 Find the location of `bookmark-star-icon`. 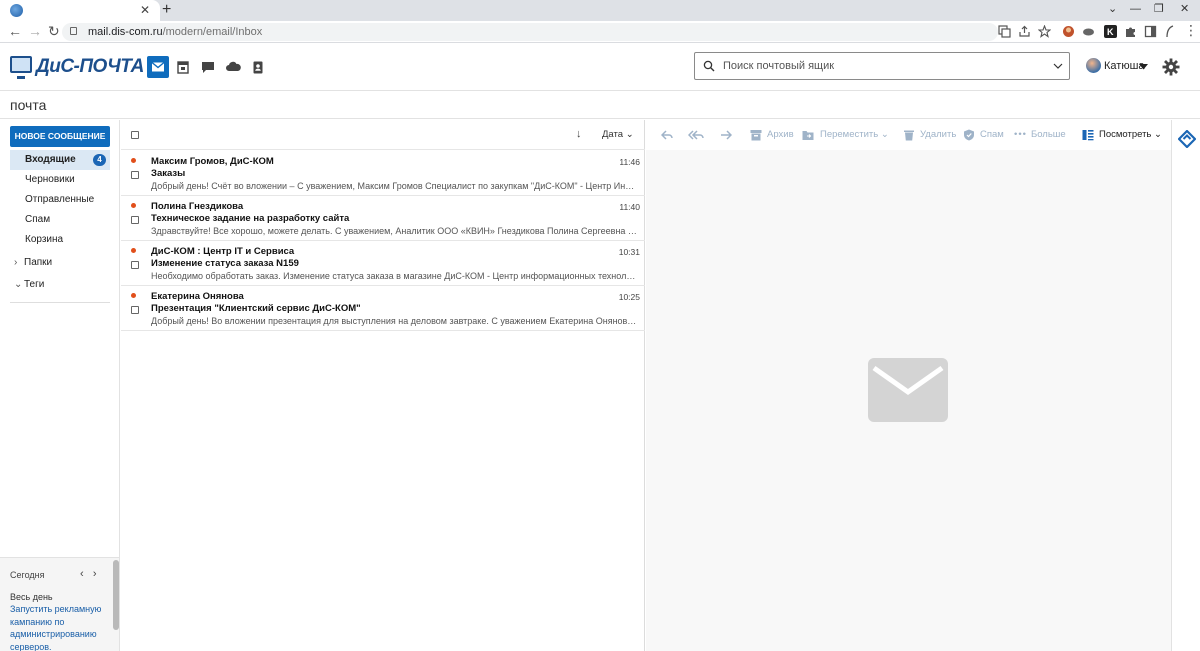

bookmark-star-icon is located at coordinates (1044, 31).